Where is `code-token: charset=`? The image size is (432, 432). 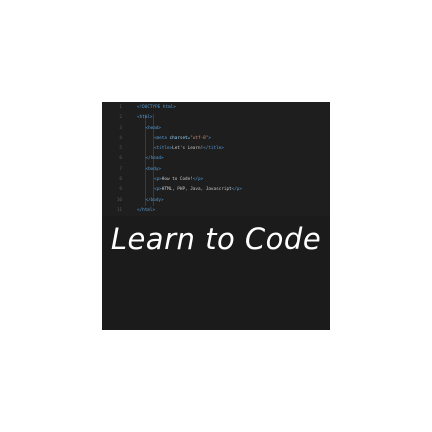 code-token: charset= is located at coordinates (180, 138).